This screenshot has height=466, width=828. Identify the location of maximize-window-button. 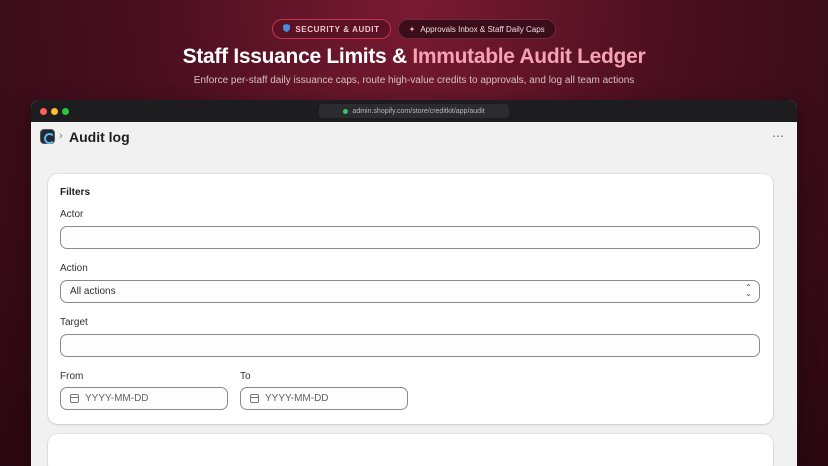
(65, 111).